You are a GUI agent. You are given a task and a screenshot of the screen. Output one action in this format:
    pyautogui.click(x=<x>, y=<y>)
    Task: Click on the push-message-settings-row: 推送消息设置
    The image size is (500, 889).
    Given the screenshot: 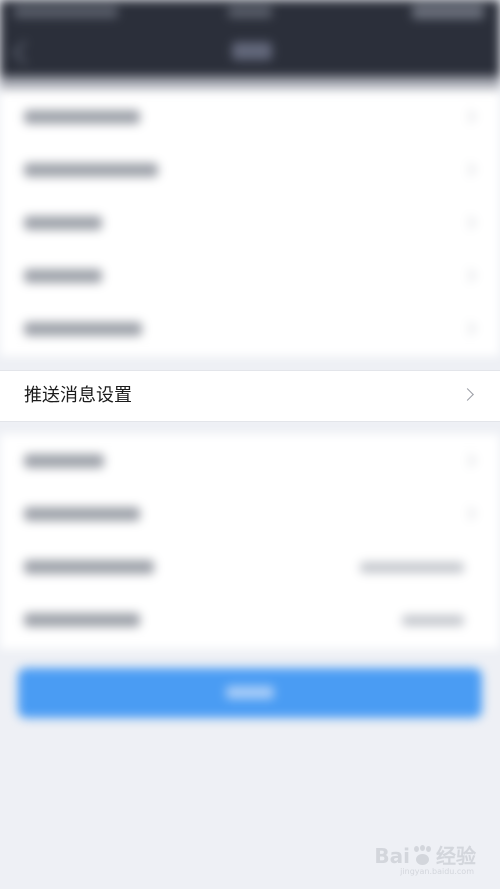 What is the action you would take?
    pyautogui.click(x=250, y=396)
    